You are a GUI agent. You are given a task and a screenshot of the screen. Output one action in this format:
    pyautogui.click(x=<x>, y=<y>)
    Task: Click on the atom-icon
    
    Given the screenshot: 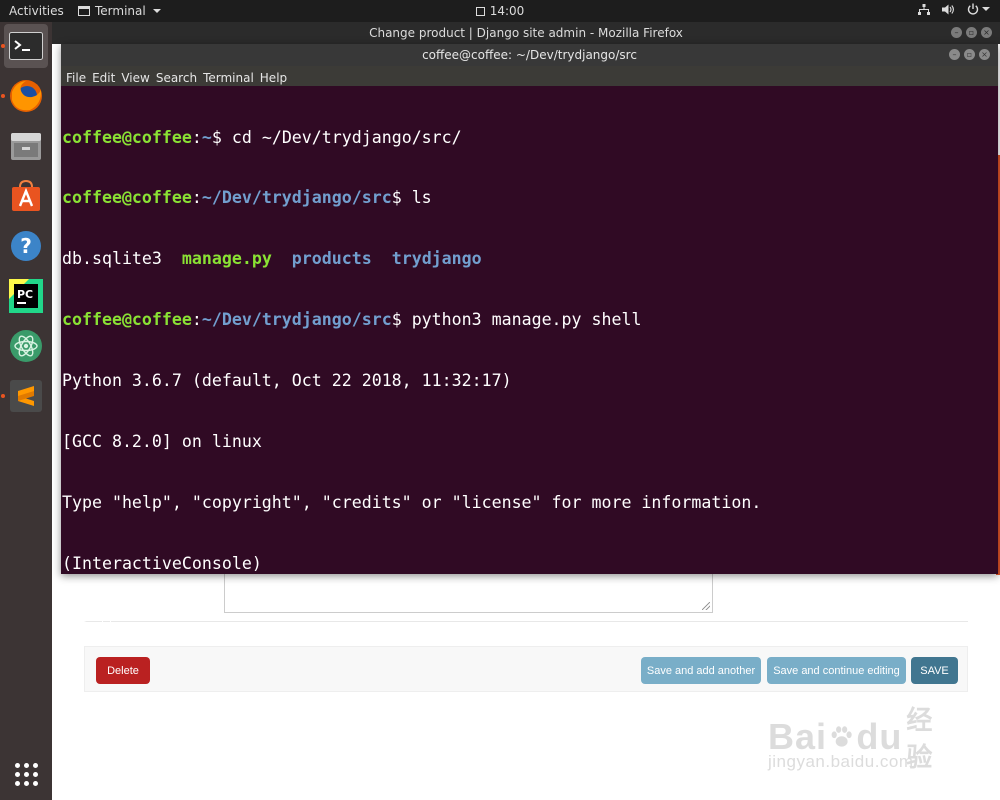 What is the action you would take?
    pyautogui.click(x=26, y=346)
    